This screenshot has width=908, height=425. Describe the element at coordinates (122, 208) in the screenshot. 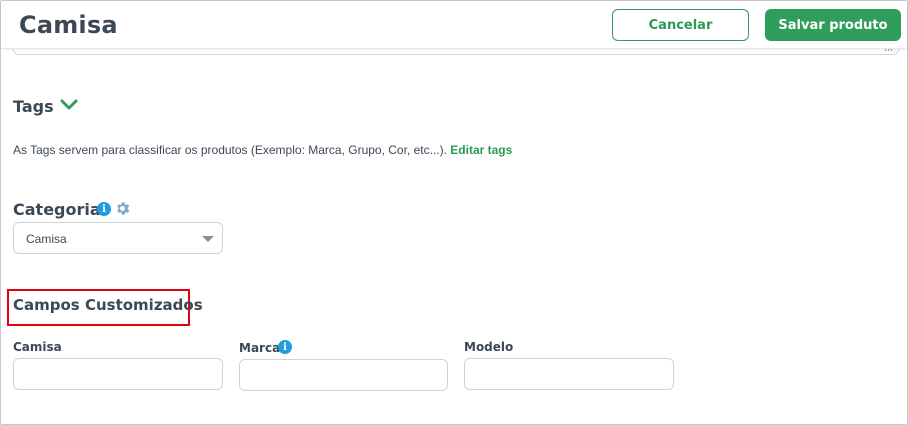

I see `gear-icon` at that location.